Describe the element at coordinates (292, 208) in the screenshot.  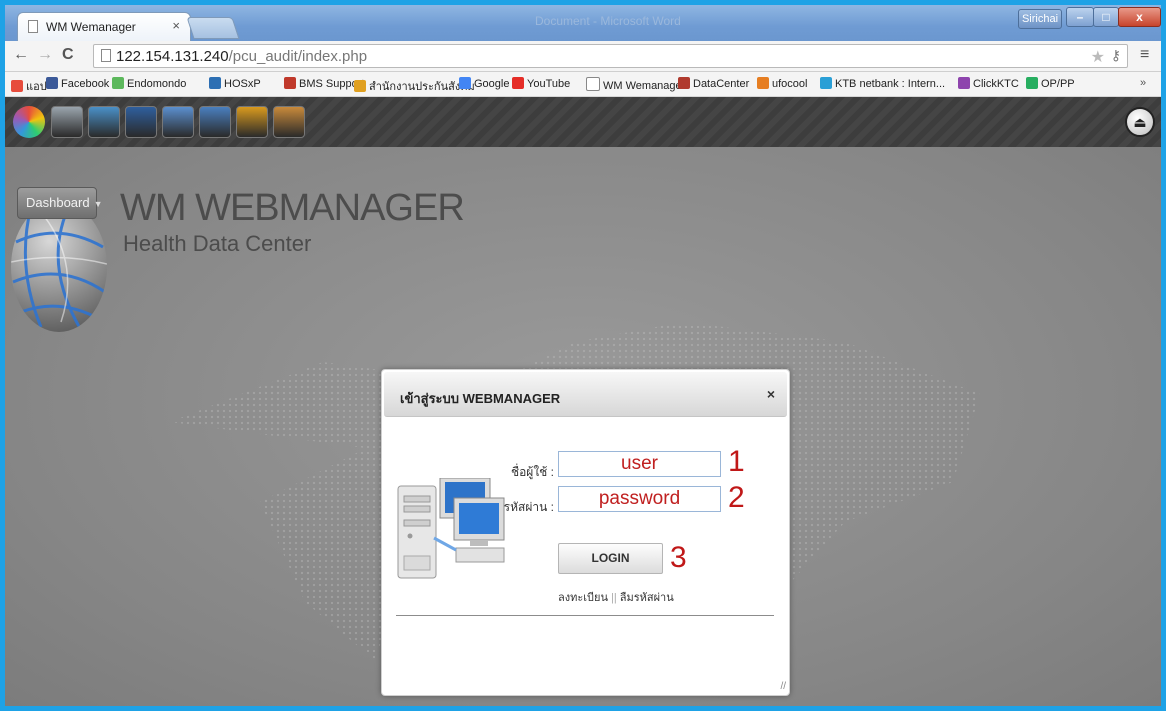
I see `app-title: WM WEBMANAGER` at that location.